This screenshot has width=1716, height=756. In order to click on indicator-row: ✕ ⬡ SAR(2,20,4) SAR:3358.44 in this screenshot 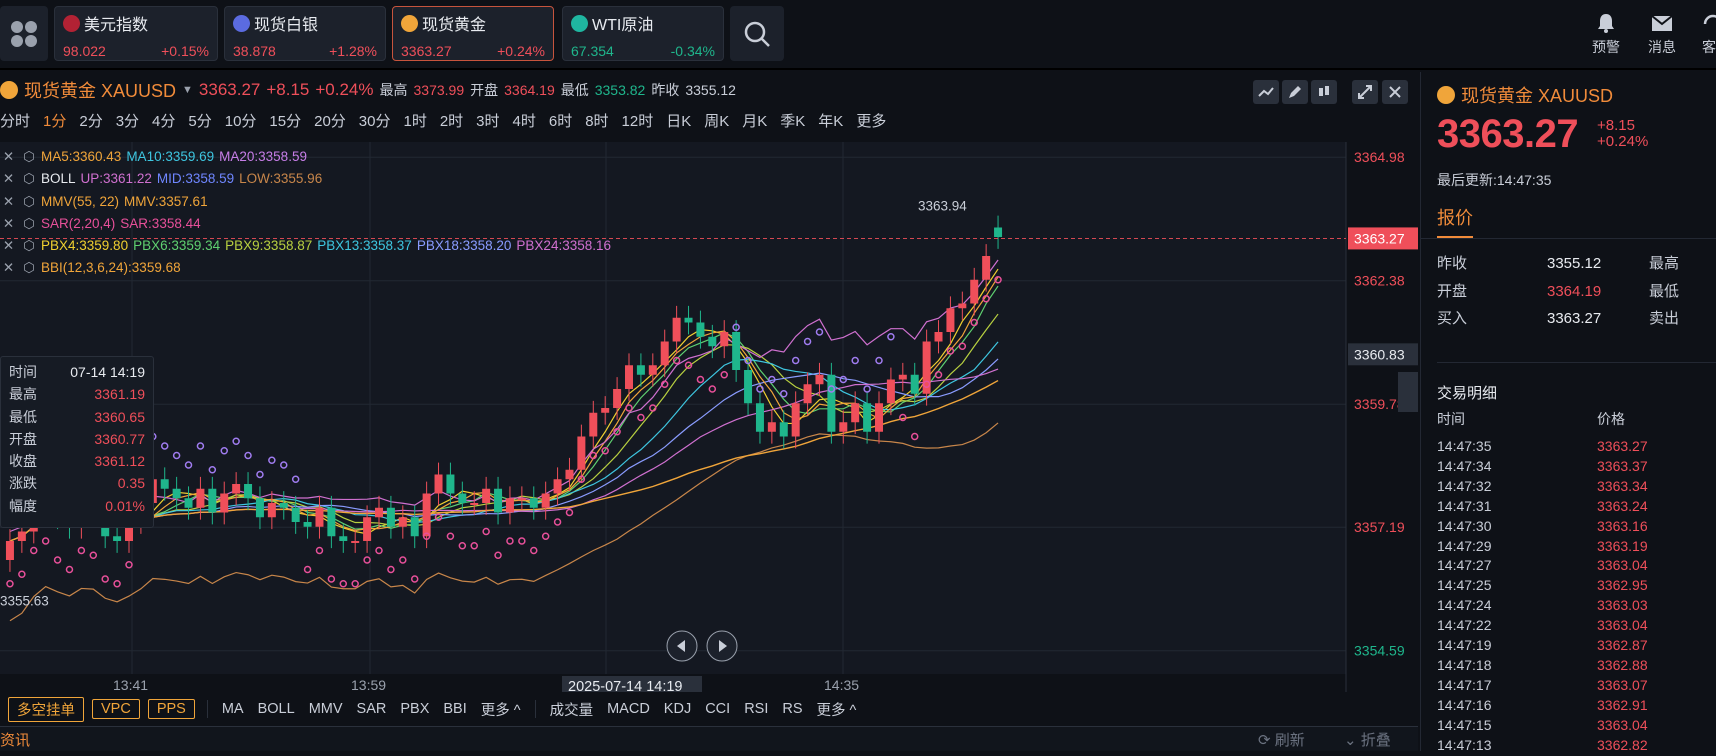, I will do `click(308, 224)`.